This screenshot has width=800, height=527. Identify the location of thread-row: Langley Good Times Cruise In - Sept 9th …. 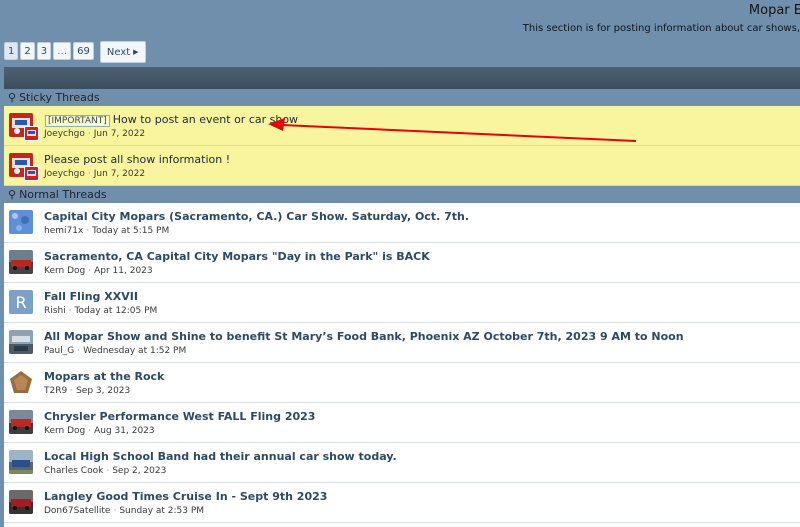
(402, 503).